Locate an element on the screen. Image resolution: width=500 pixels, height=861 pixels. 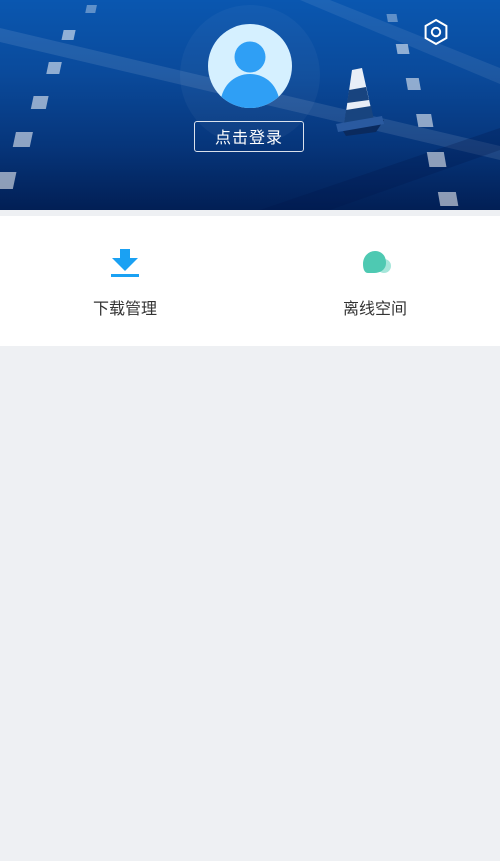
offline-space-button: 离线空间 is located at coordinates (375, 281).